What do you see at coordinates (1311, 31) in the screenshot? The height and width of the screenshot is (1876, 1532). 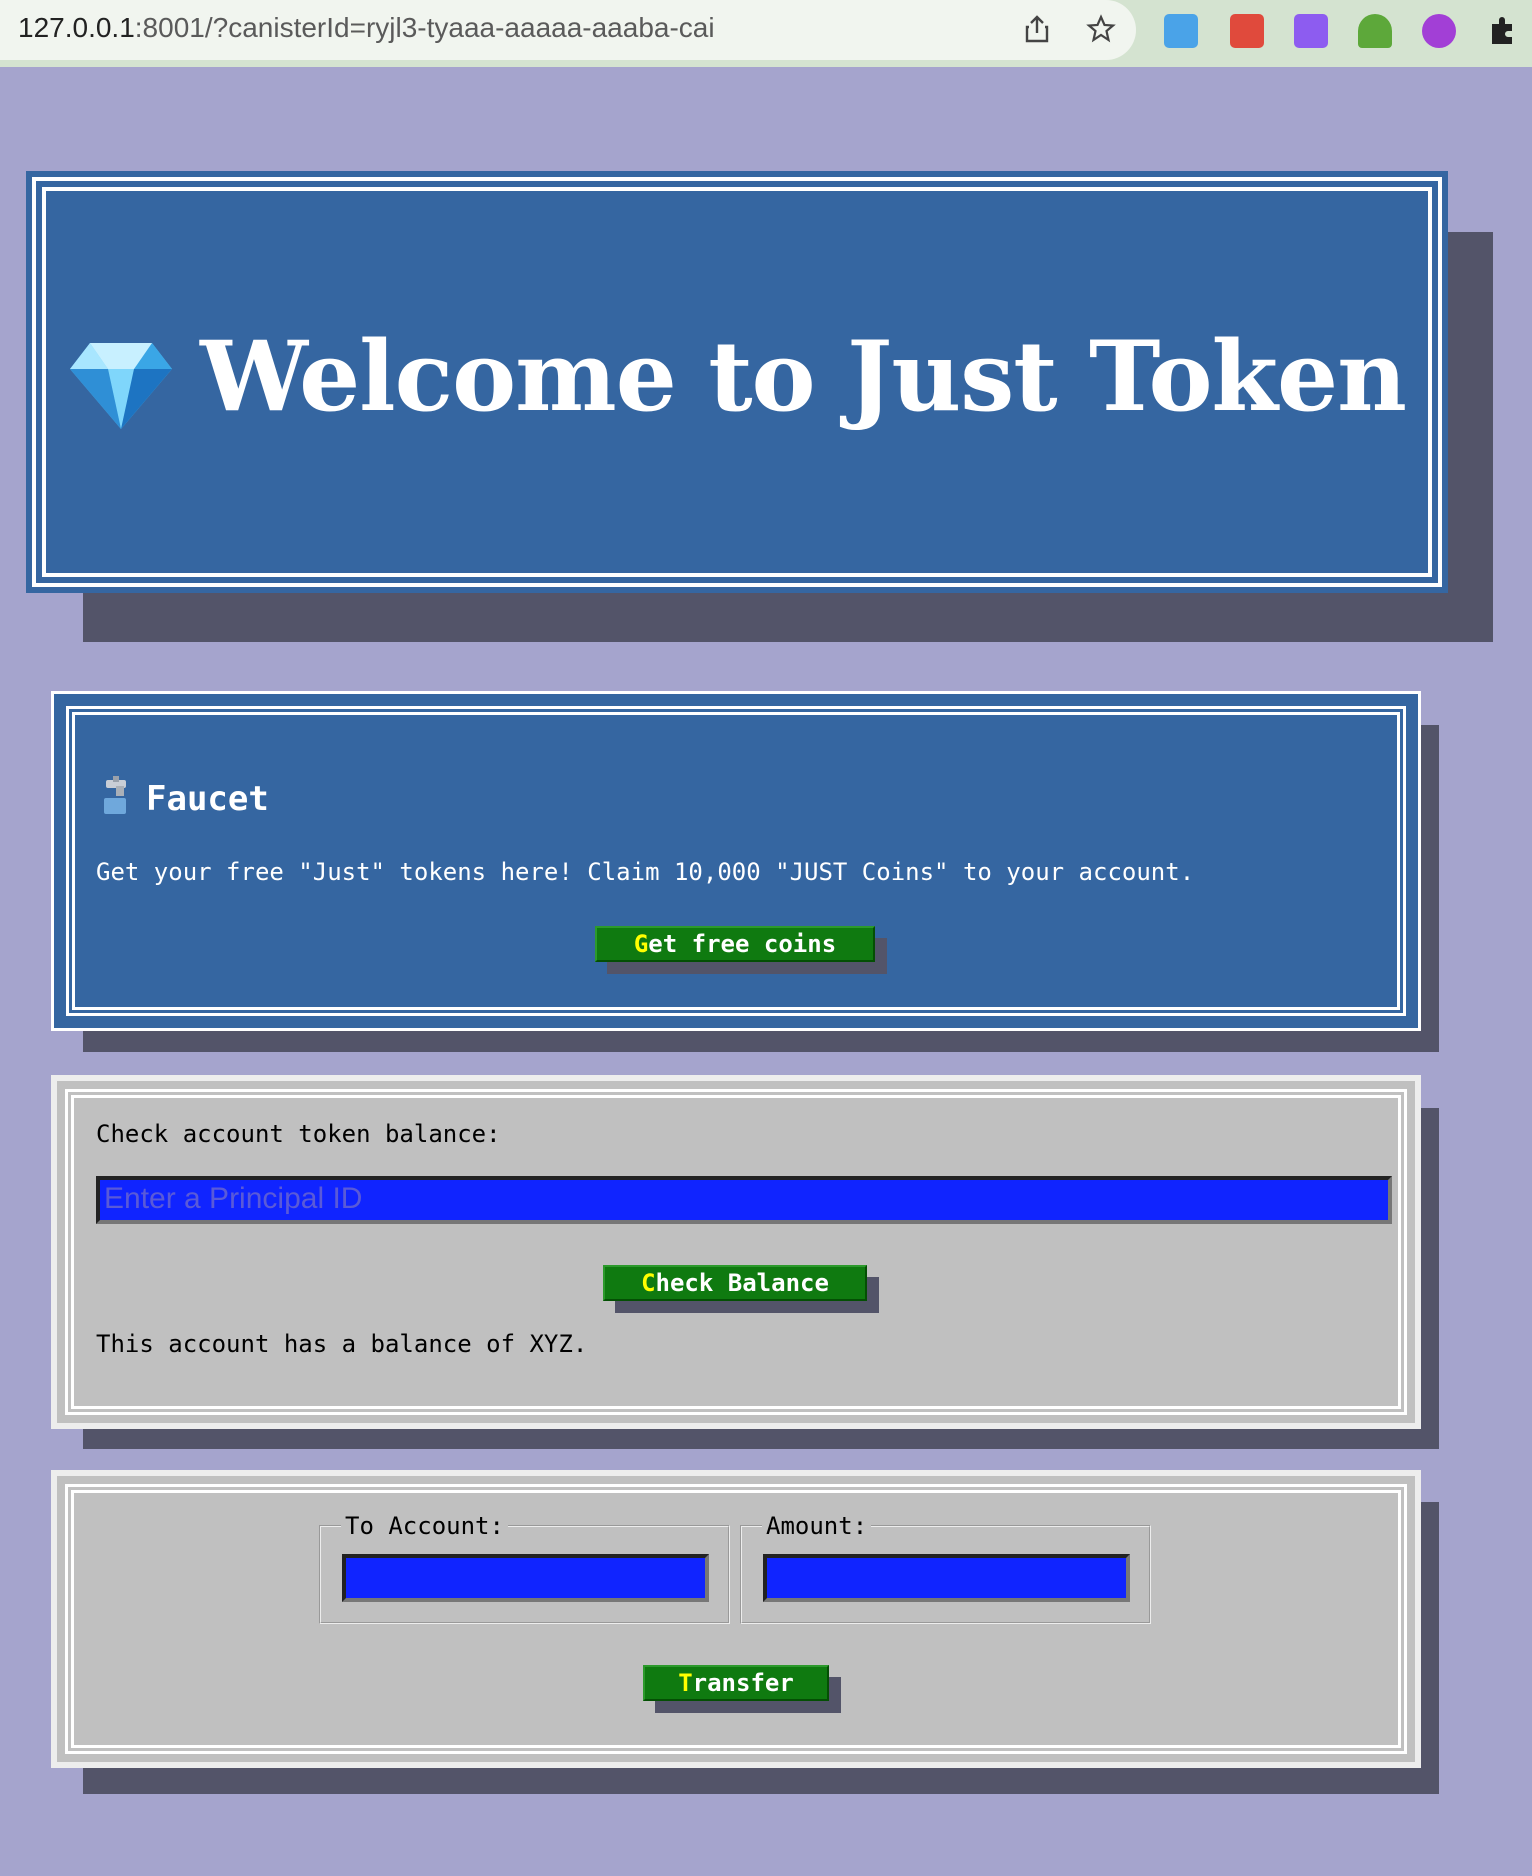 I see `extension-code-icon` at bounding box center [1311, 31].